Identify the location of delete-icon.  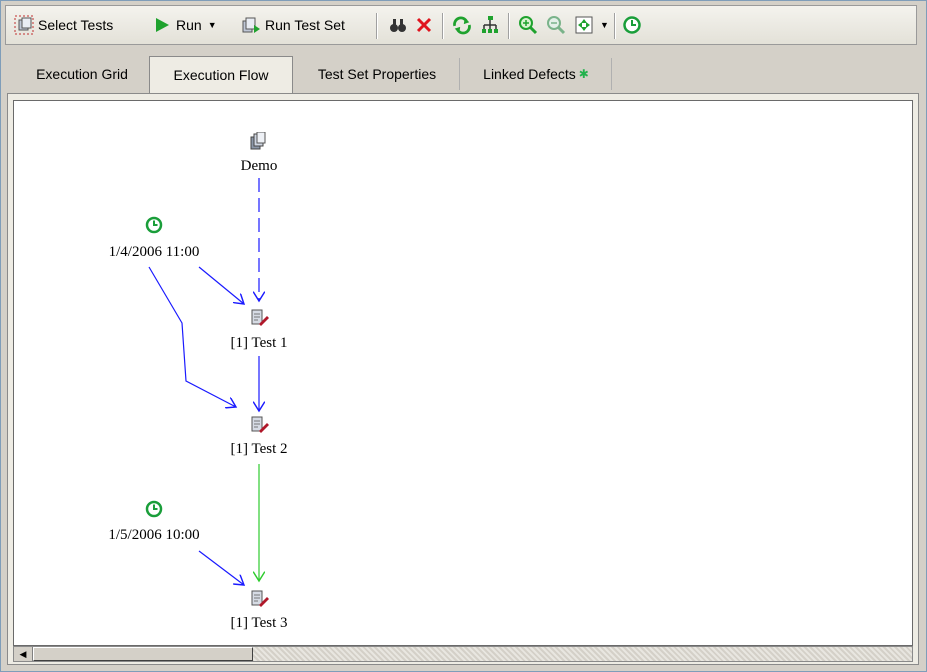
(424, 25).